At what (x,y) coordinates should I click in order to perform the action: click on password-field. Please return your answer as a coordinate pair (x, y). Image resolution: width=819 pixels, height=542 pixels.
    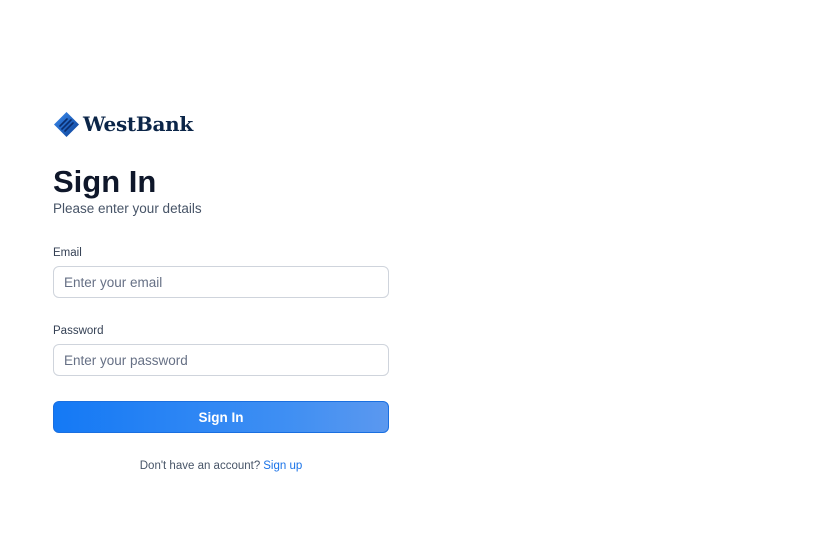
    Looking at the image, I should click on (221, 360).